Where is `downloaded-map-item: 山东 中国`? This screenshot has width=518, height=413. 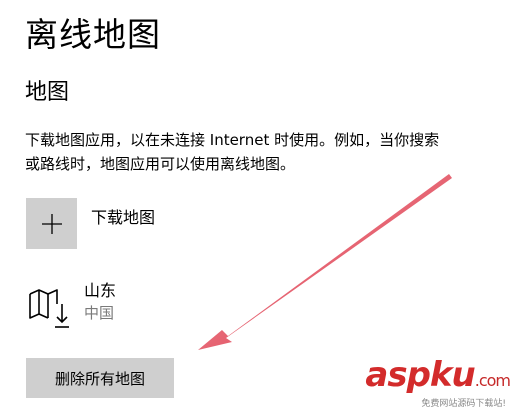
downloaded-map-item: 山东 中国 is located at coordinates (72, 306).